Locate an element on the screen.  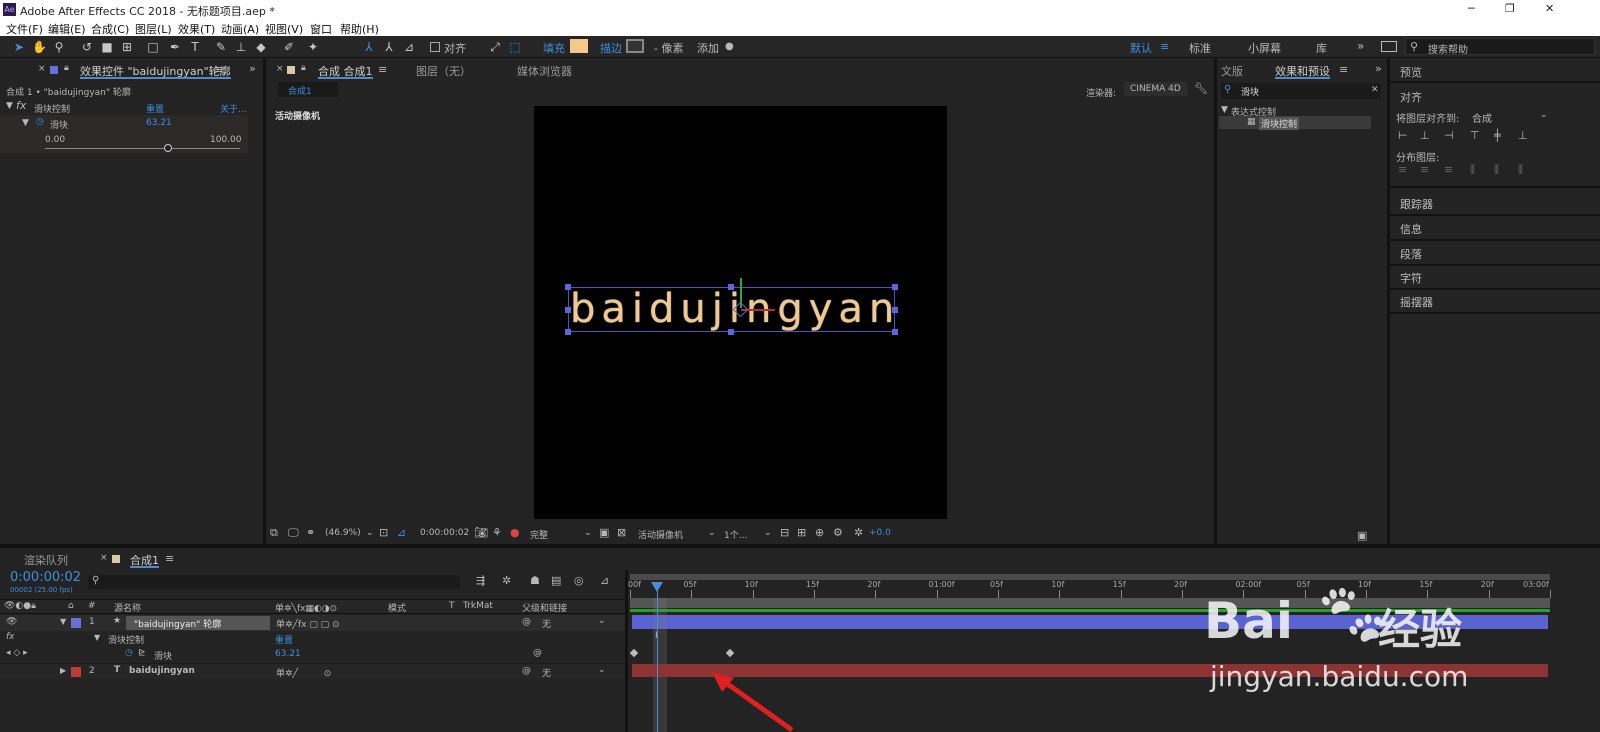
effect-expand-icon-tl: ▼ is located at coordinates (97, 637).